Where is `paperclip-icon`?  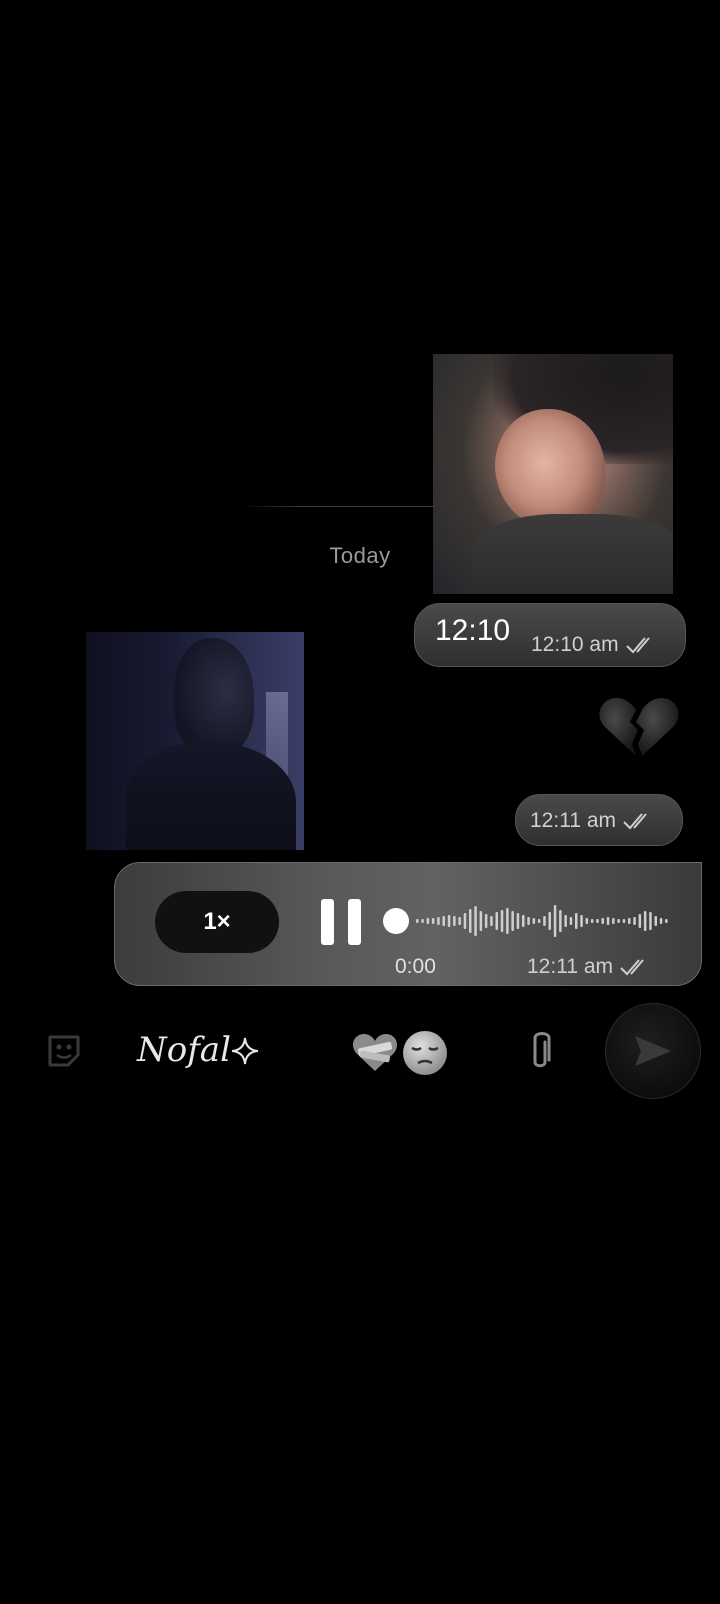
paperclip-icon is located at coordinates (540, 1052).